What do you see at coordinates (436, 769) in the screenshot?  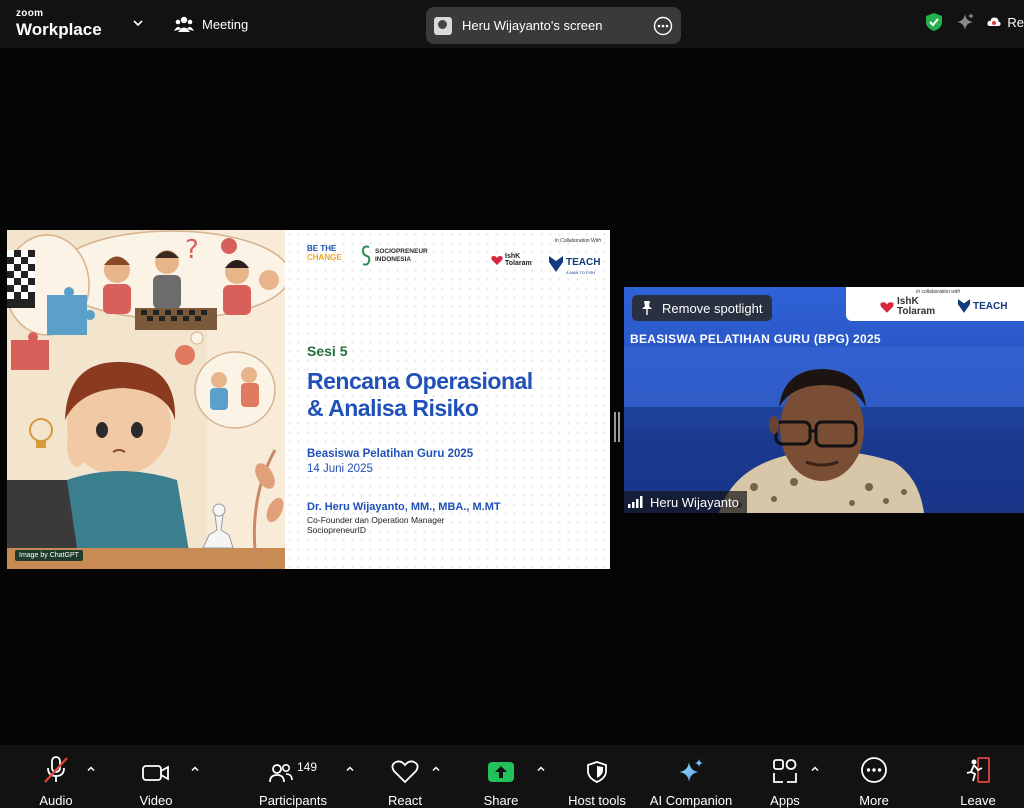 I see `react-options-caret-icon` at bounding box center [436, 769].